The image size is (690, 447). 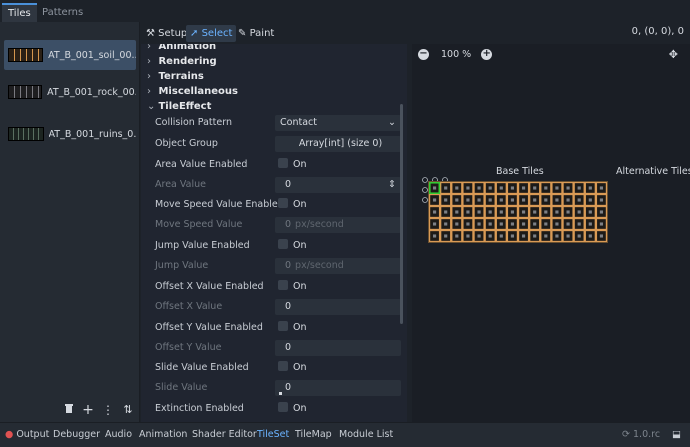 I want to click on tile-atlas-grid, so click(x=518, y=212).